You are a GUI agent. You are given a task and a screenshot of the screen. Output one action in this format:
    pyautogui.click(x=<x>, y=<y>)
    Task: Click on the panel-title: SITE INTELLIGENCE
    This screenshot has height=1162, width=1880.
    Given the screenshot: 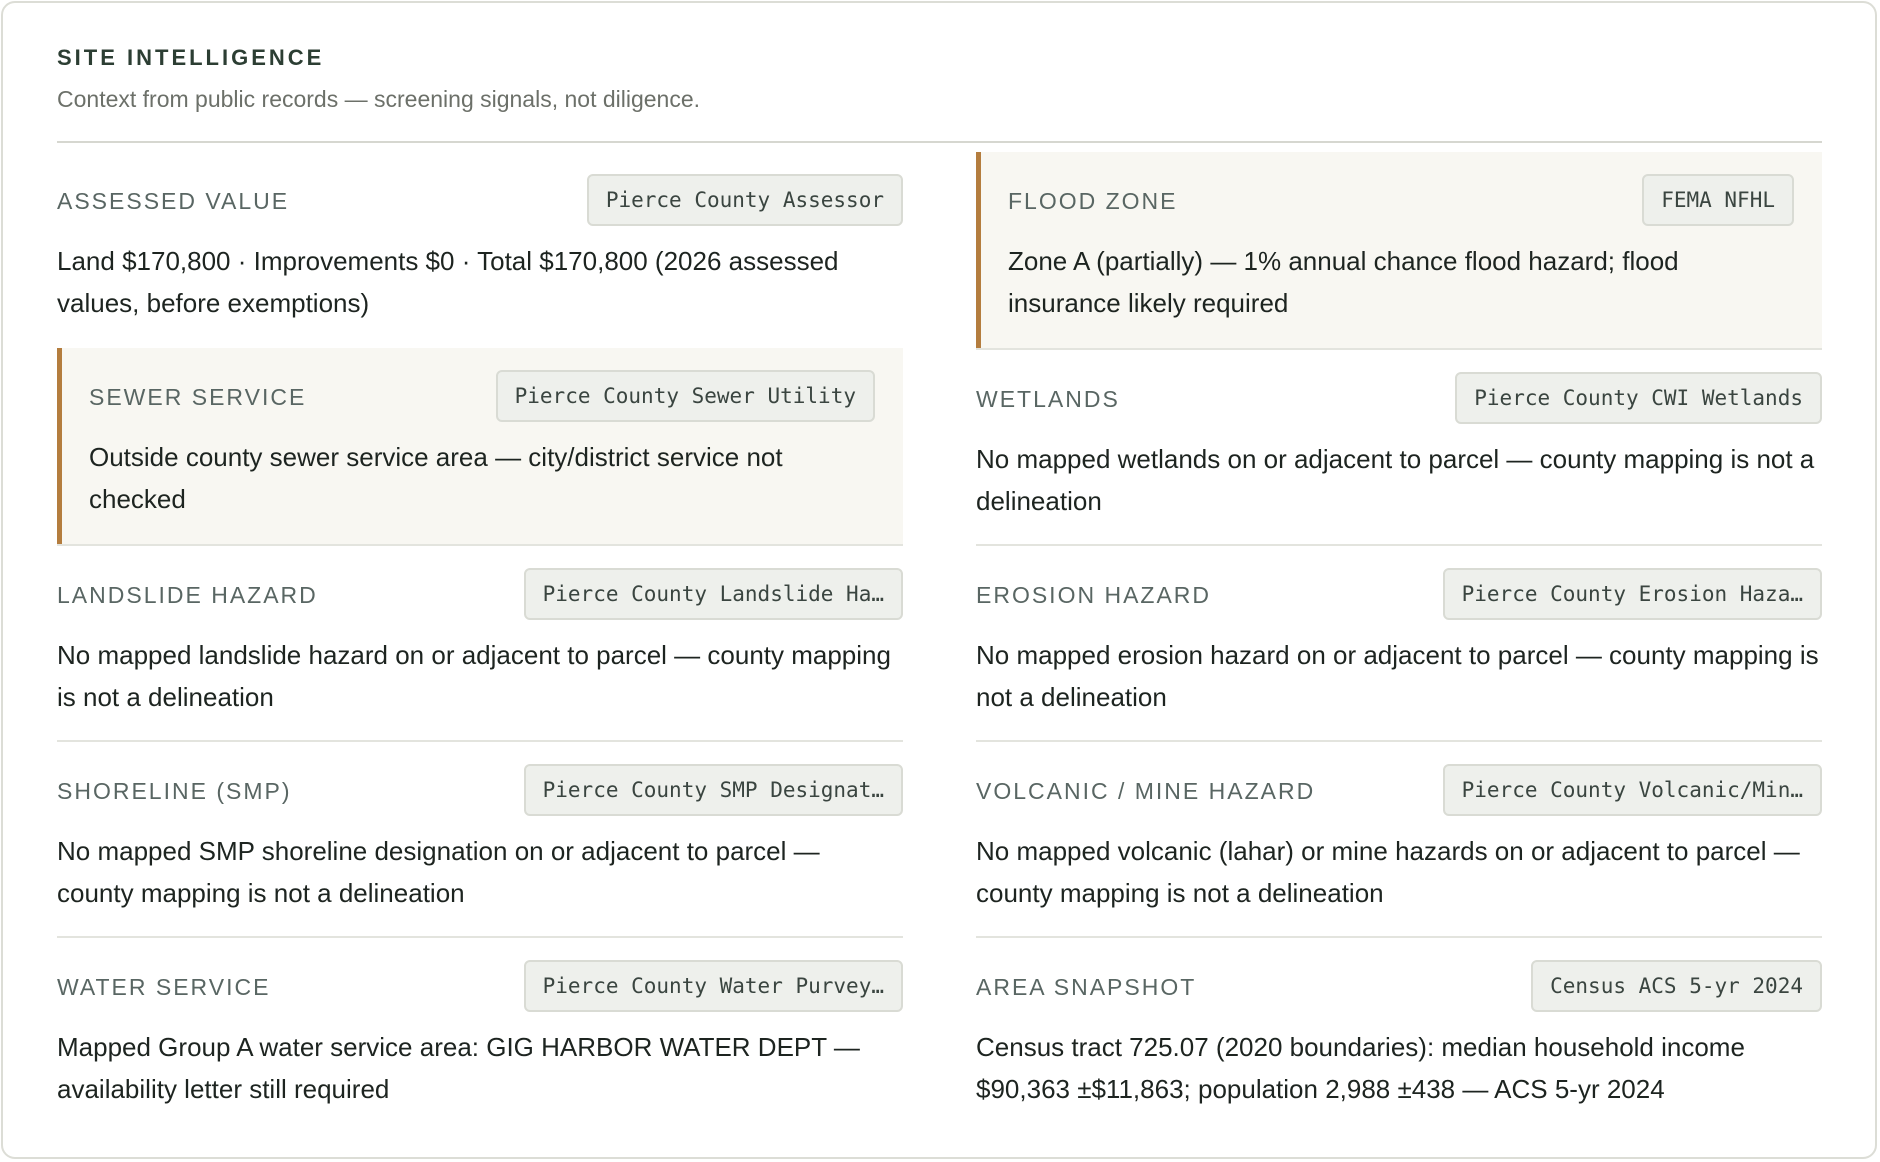 What is the action you would take?
    pyautogui.click(x=191, y=57)
    